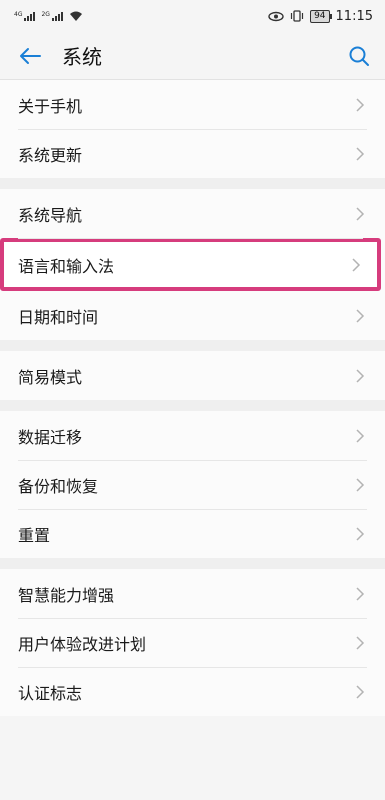  What do you see at coordinates (50, 437) in the screenshot?
I see `list-item-label: 数据迁移` at bounding box center [50, 437].